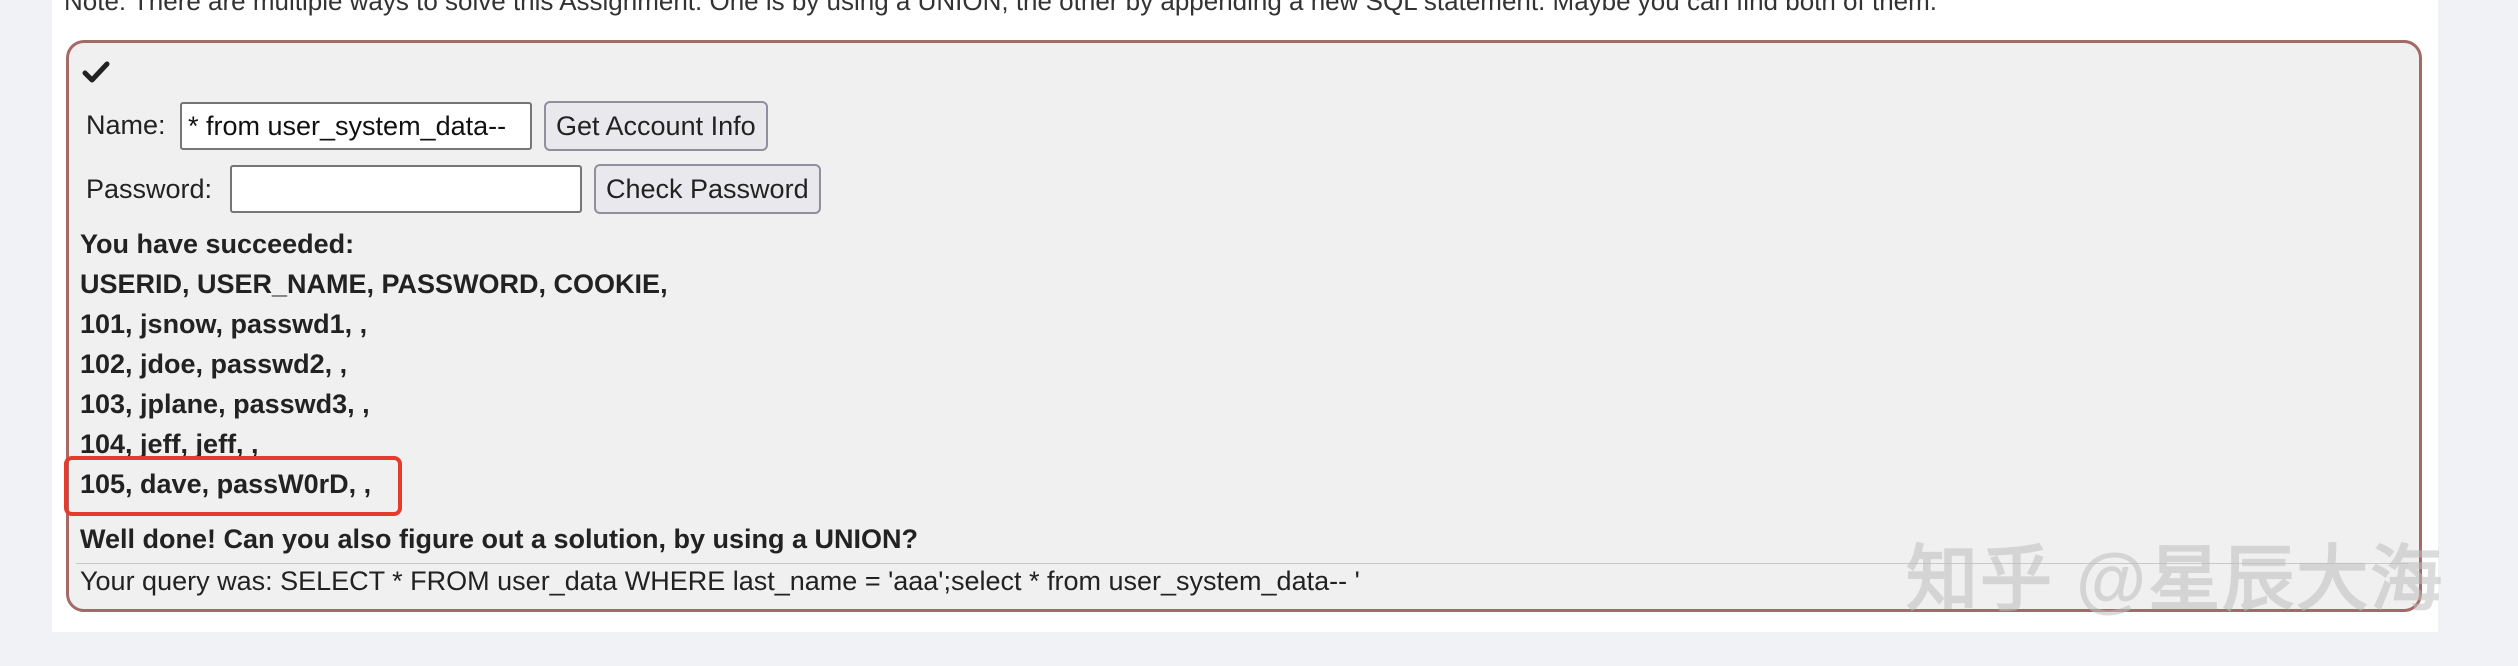 Image resolution: width=2518 pixels, height=666 pixels. I want to click on output-line: You have succeeded:, so click(217, 244).